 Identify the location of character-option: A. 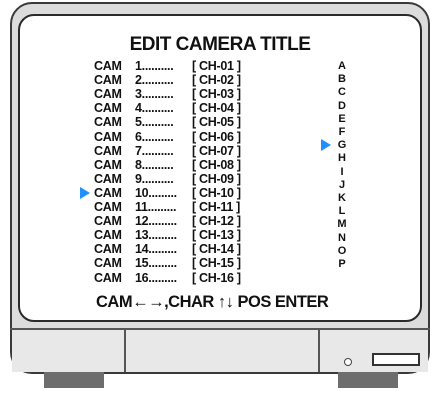
(342, 66).